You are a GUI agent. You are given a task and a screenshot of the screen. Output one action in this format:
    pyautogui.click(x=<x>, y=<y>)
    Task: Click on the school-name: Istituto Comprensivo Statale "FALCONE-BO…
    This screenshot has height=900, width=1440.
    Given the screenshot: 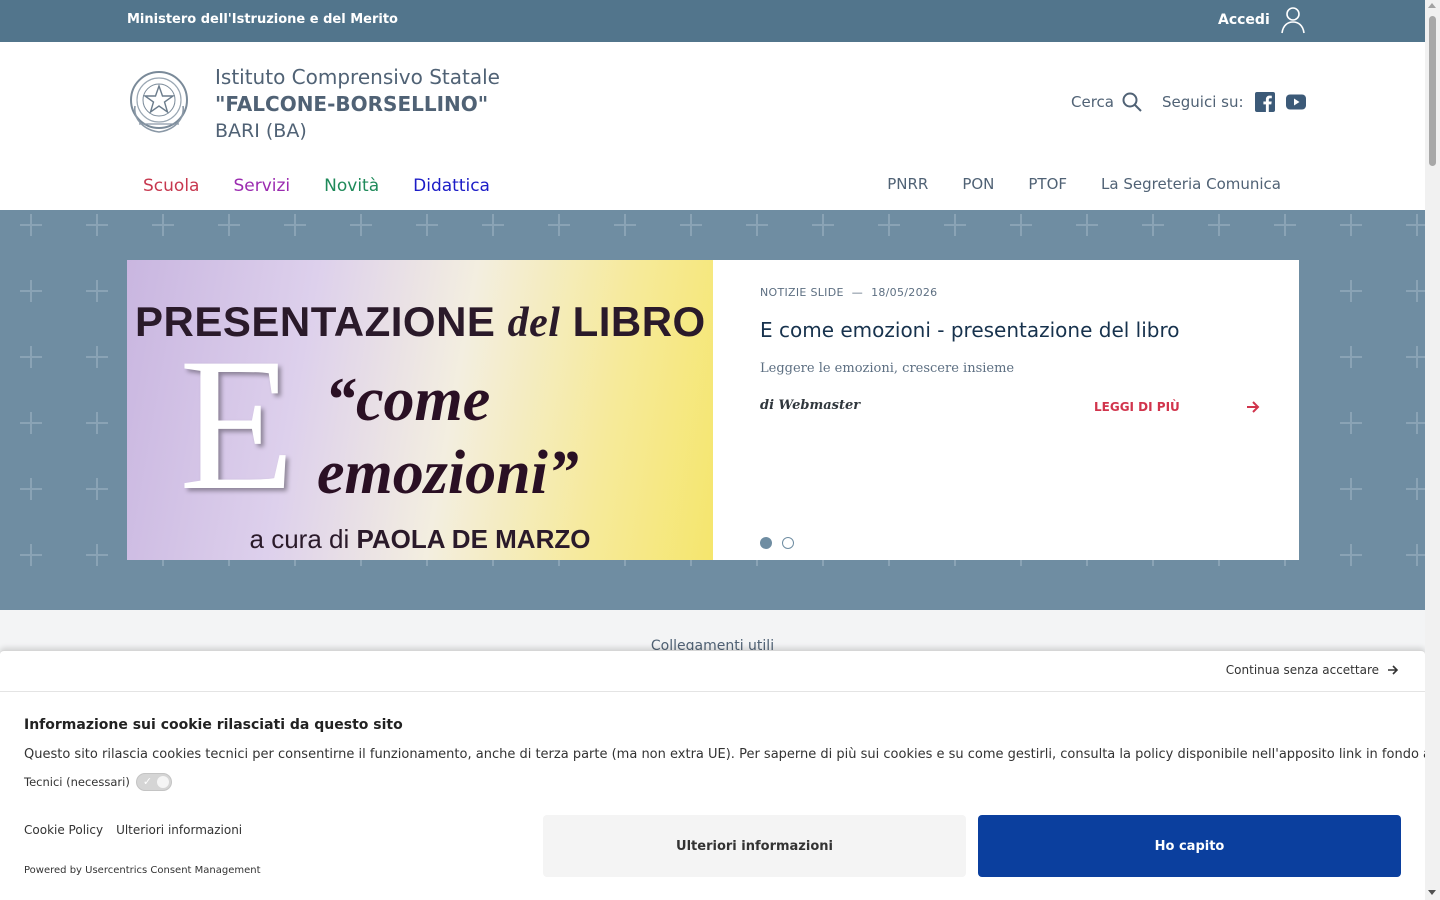 What is the action you would take?
    pyautogui.click(x=357, y=104)
    